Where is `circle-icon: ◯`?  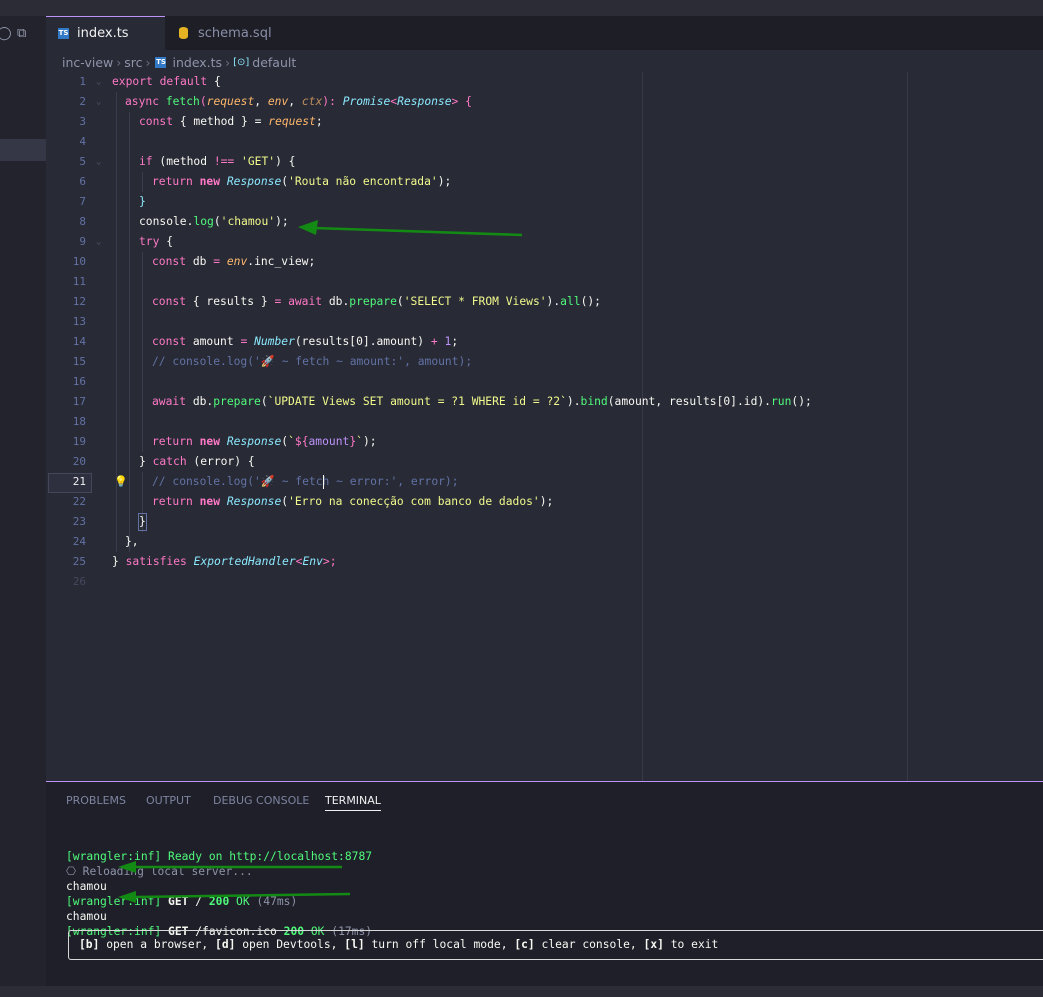
circle-icon: ◯ is located at coordinates (6, 33).